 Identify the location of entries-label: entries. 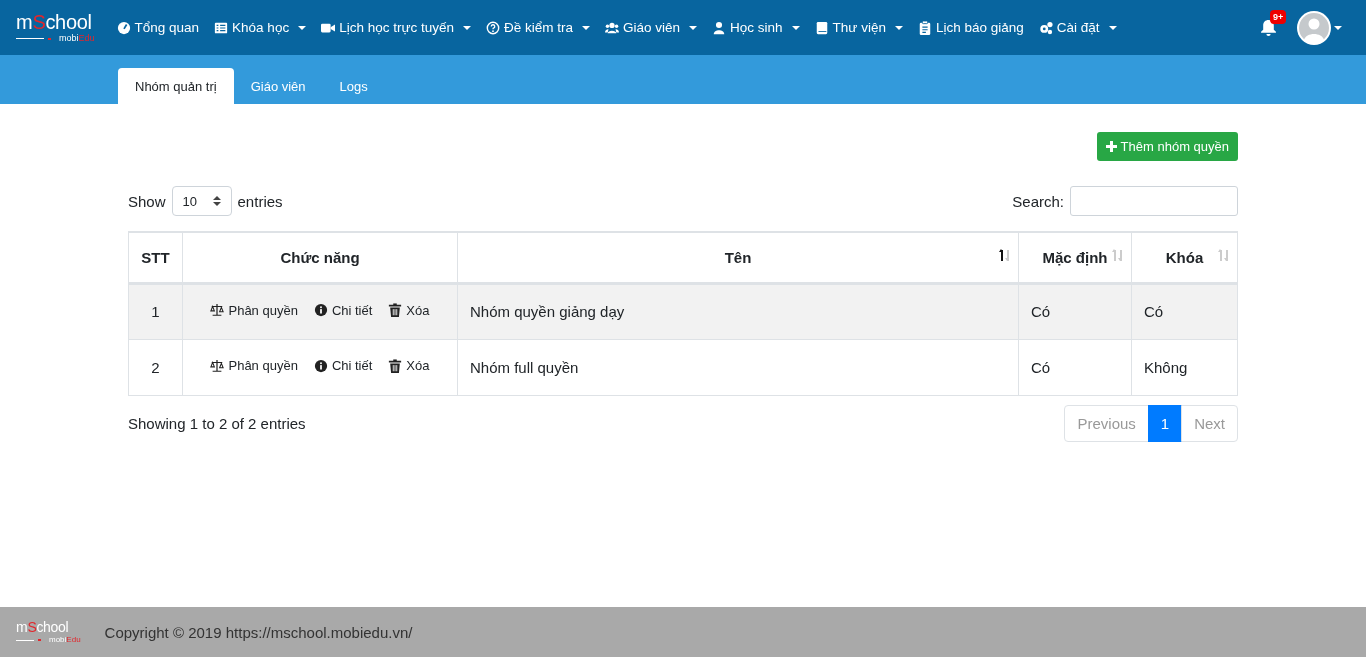
(260, 201).